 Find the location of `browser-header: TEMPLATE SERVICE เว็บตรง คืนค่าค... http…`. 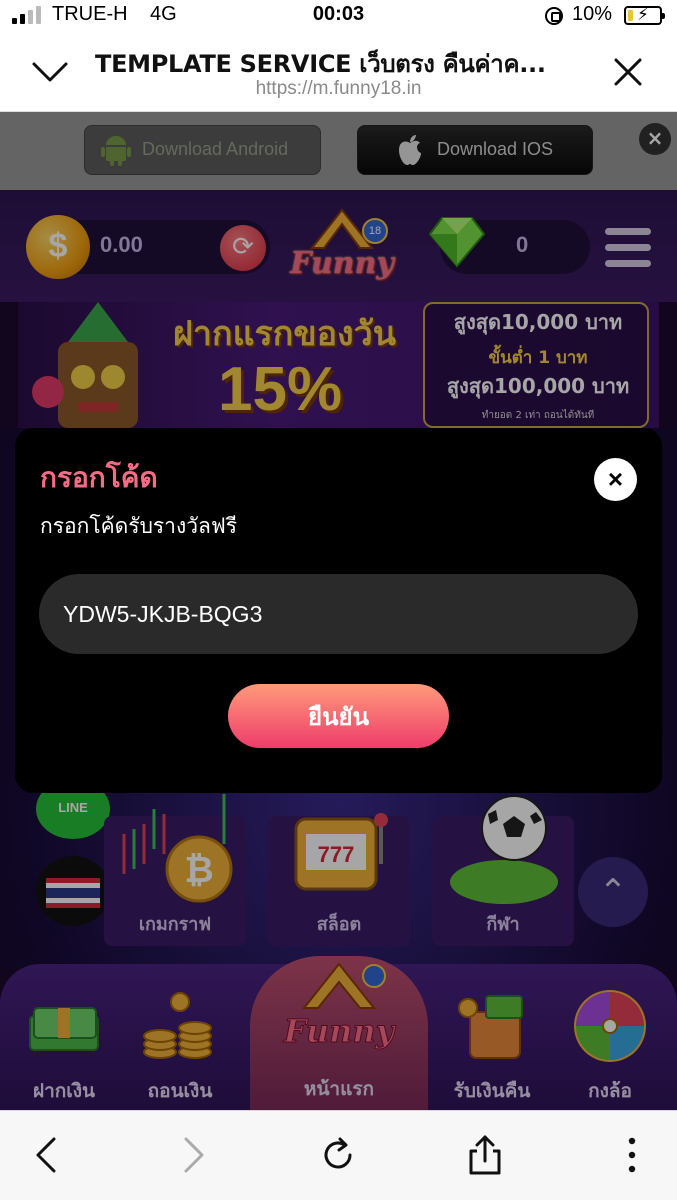

browser-header: TEMPLATE SERVICE เว็บตรง คืนค่าค... http… is located at coordinates (338, 71).